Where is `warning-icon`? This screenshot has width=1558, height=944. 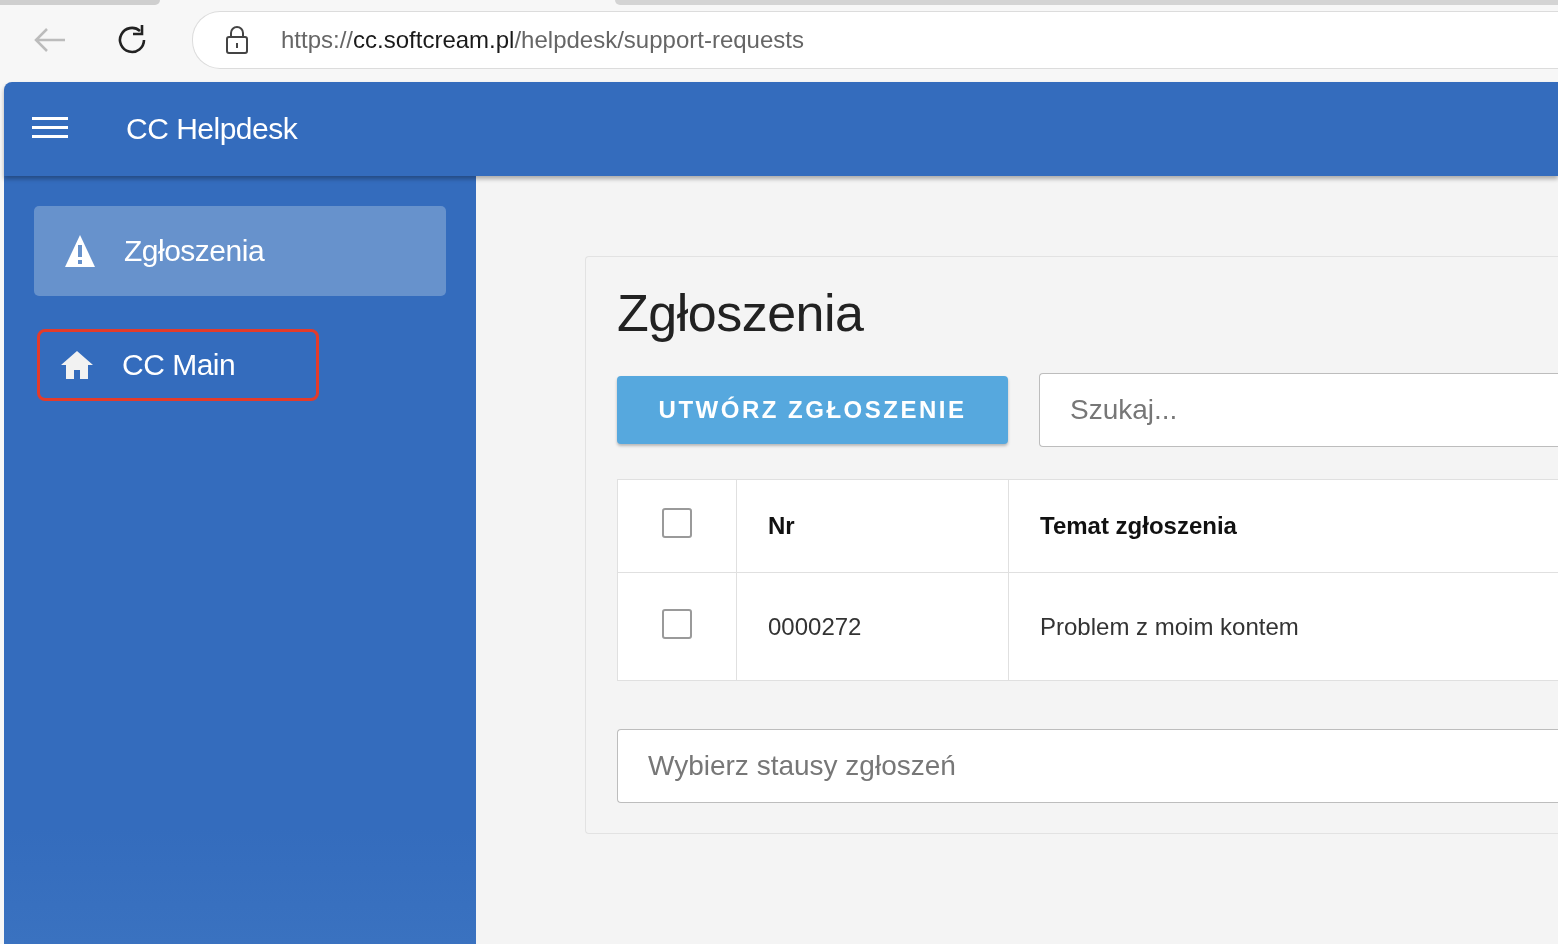
warning-icon is located at coordinates (80, 251).